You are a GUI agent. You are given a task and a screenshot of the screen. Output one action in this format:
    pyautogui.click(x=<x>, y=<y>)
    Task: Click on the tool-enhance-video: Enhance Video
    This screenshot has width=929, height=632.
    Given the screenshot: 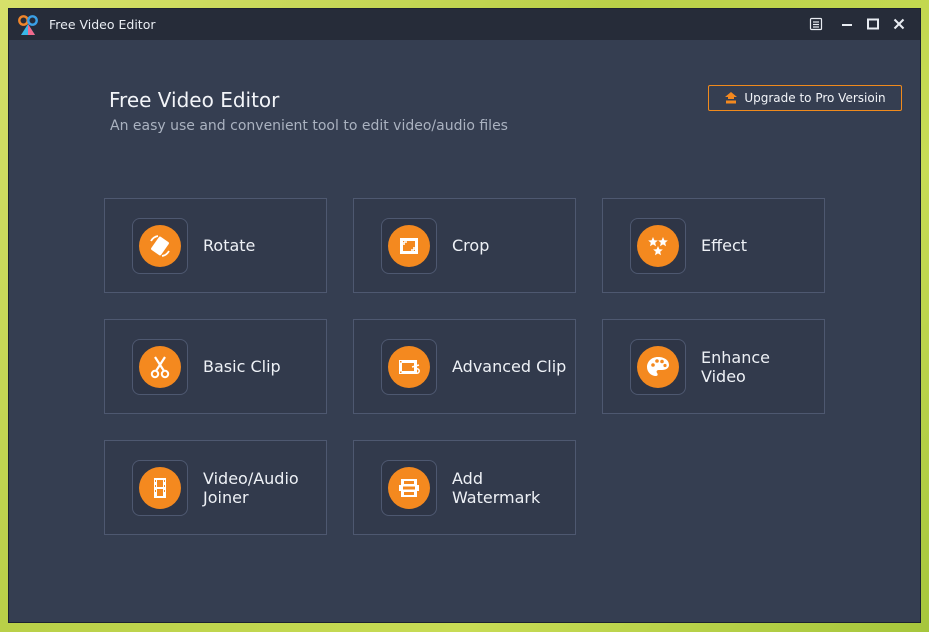 What is the action you would take?
    pyautogui.click(x=713, y=366)
    